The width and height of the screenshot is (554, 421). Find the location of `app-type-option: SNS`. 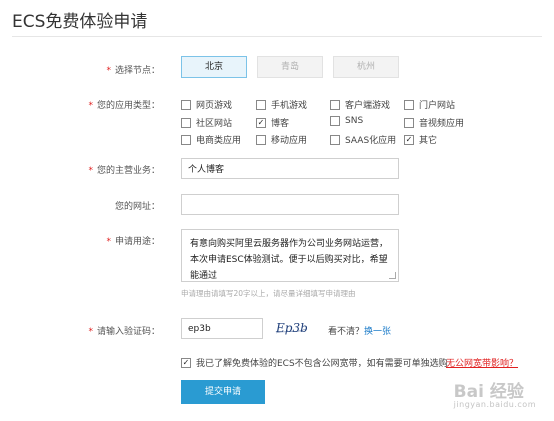

app-type-option: SNS is located at coordinates (346, 121).